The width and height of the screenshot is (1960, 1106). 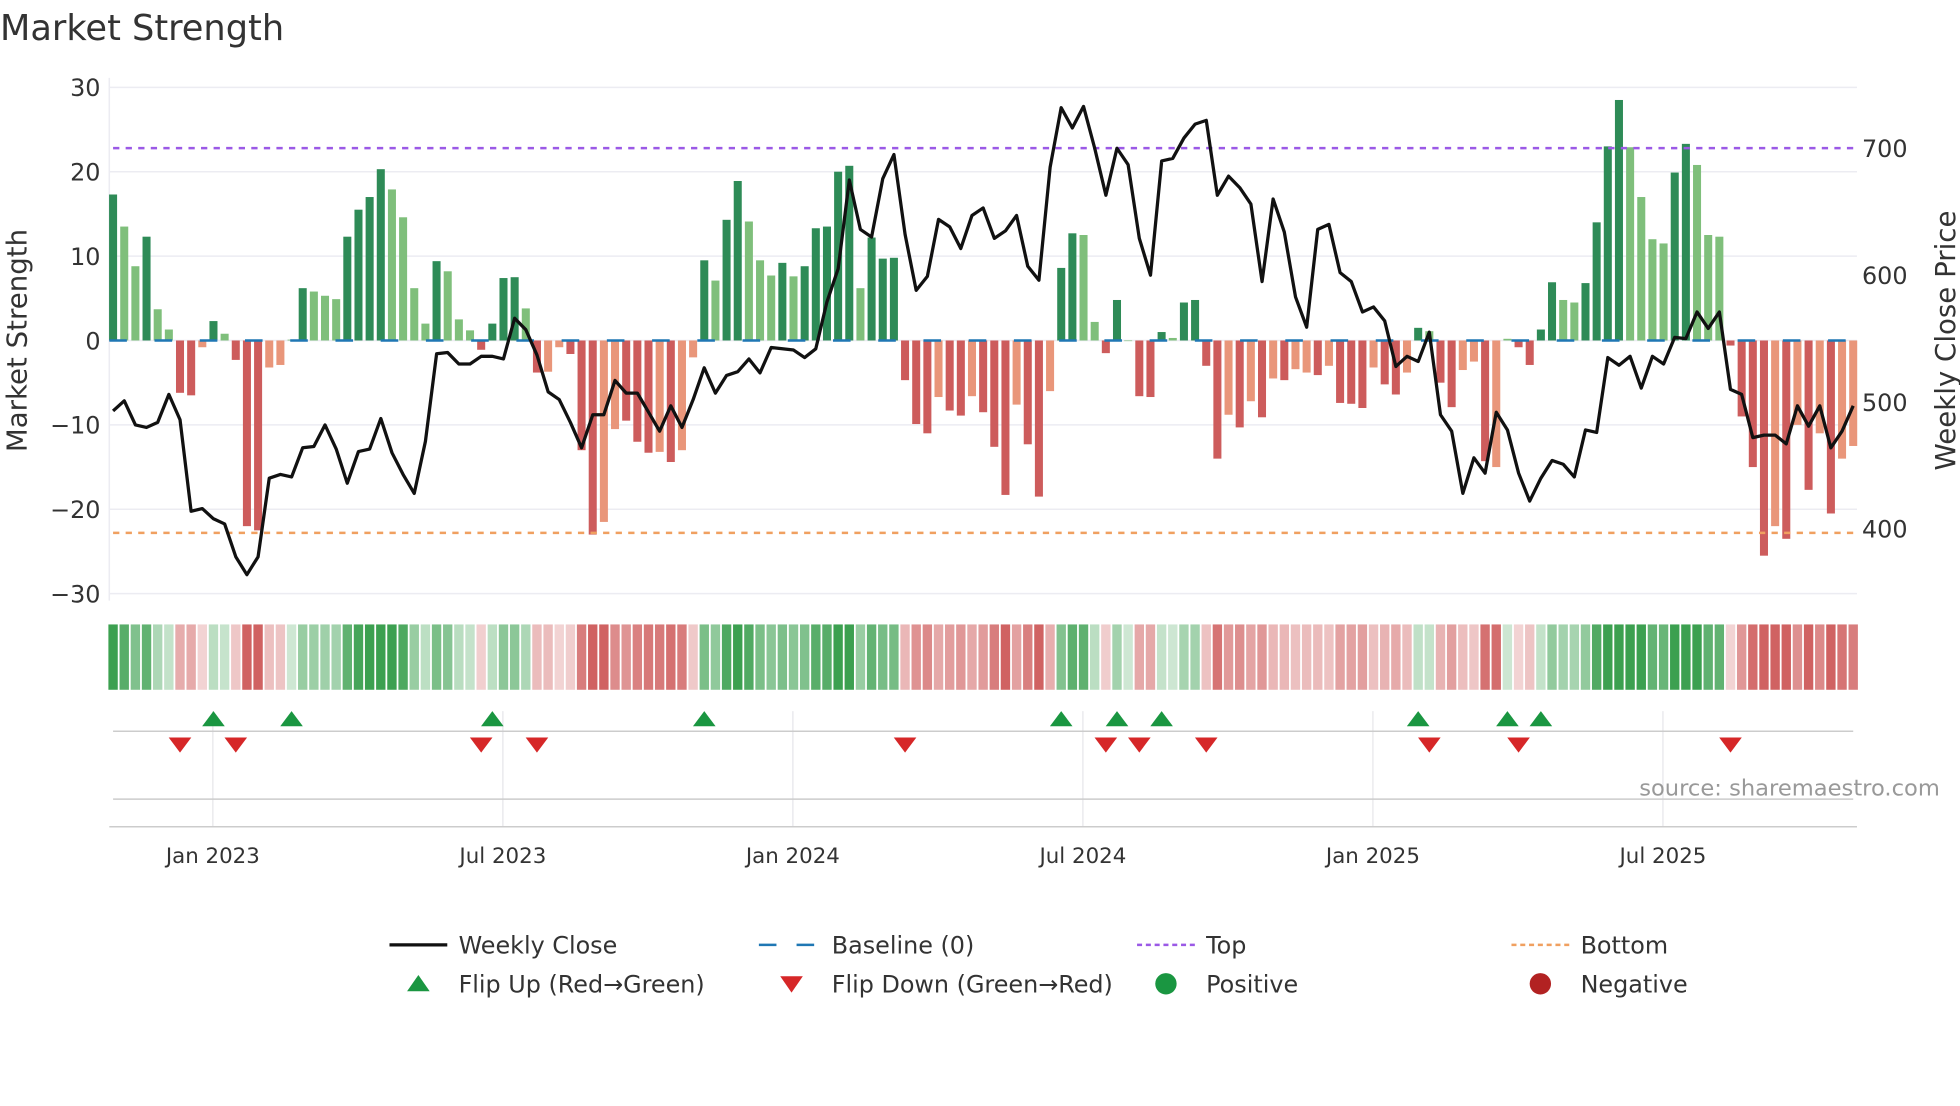 What do you see at coordinates (972, 985) in the screenshot?
I see `legend-label: Flip Down (Green→Red)` at bounding box center [972, 985].